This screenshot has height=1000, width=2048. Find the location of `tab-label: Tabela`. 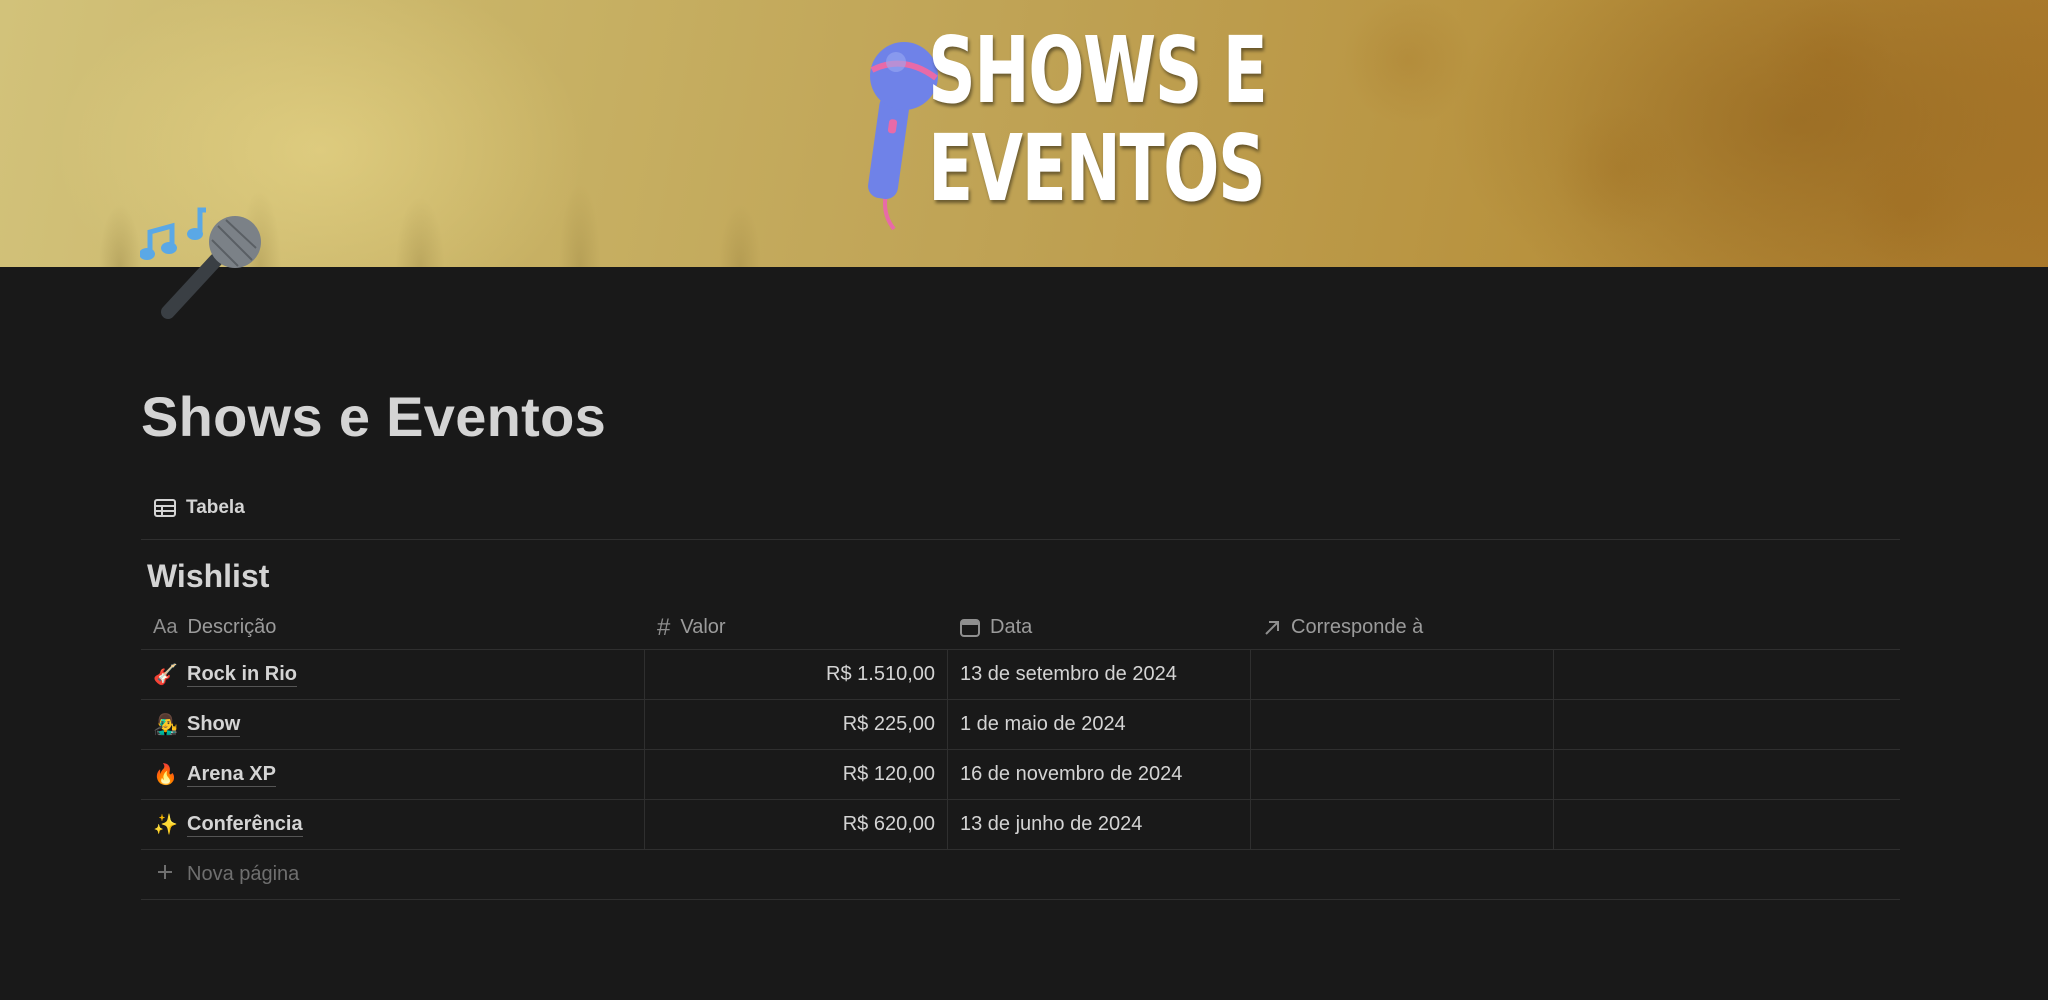

tab-label: Tabela is located at coordinates (215, 507).